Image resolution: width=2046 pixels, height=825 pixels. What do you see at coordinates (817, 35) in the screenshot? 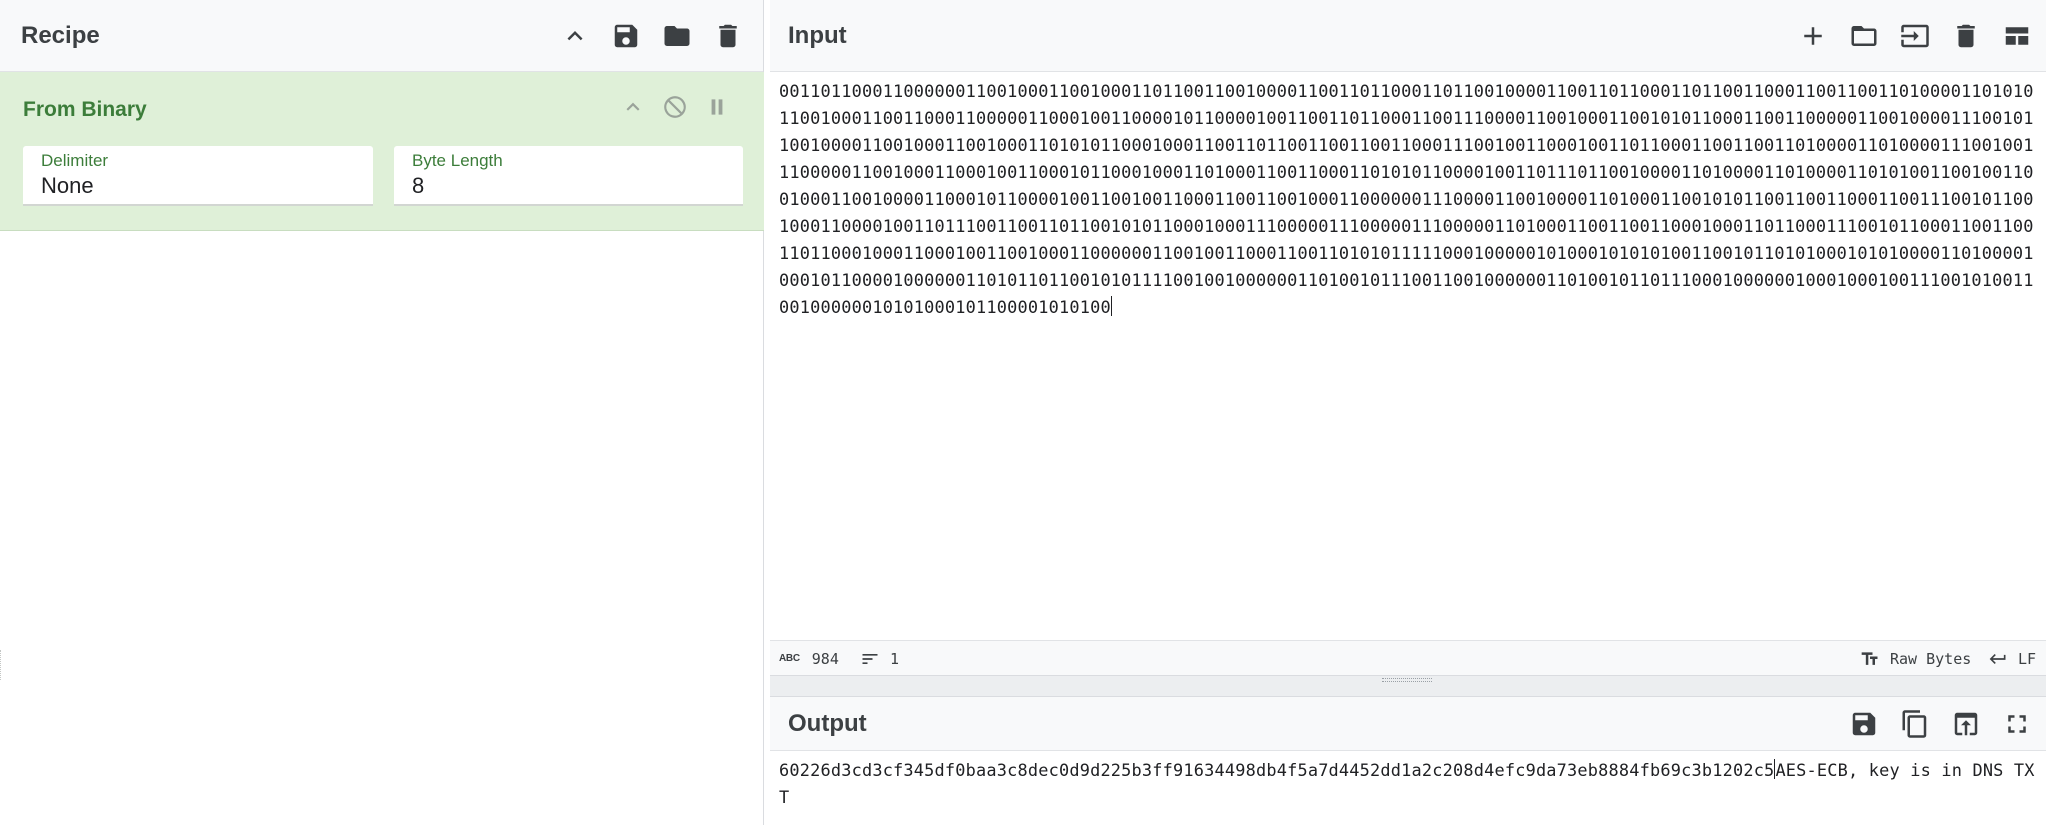
I see `input-title: Input` at bounding box center [817, 35].